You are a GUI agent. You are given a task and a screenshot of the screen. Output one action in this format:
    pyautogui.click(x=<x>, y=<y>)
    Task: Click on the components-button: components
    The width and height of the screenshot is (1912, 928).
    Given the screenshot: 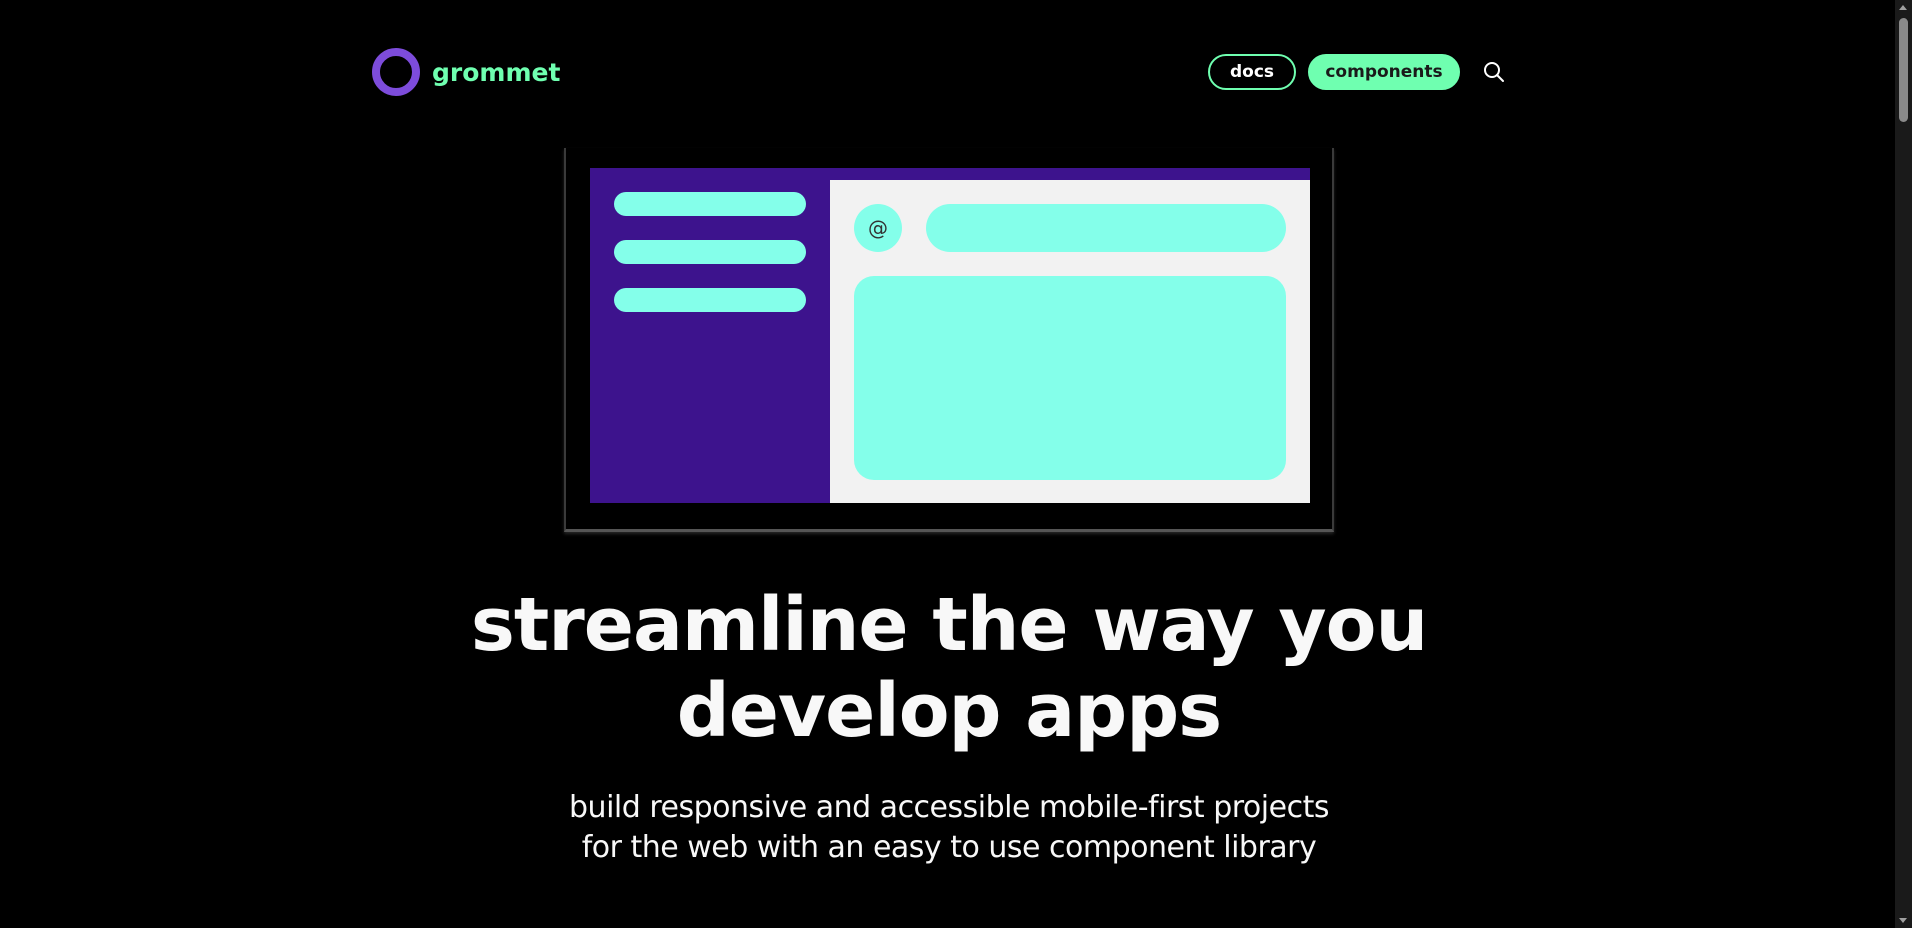 What is the action you would take?
    pyautogui.click(x=1384, y=72)
    